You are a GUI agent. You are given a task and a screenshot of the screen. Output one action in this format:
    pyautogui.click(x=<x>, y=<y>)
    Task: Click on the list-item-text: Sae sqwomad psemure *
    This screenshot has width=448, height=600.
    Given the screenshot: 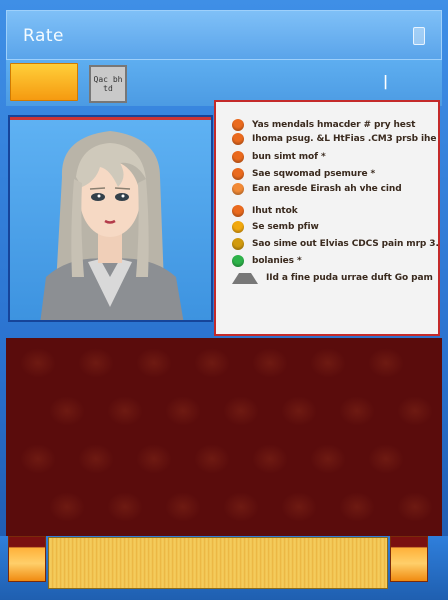 What is the action you would take?
    pyautogui.click(x=314, y=174)
    